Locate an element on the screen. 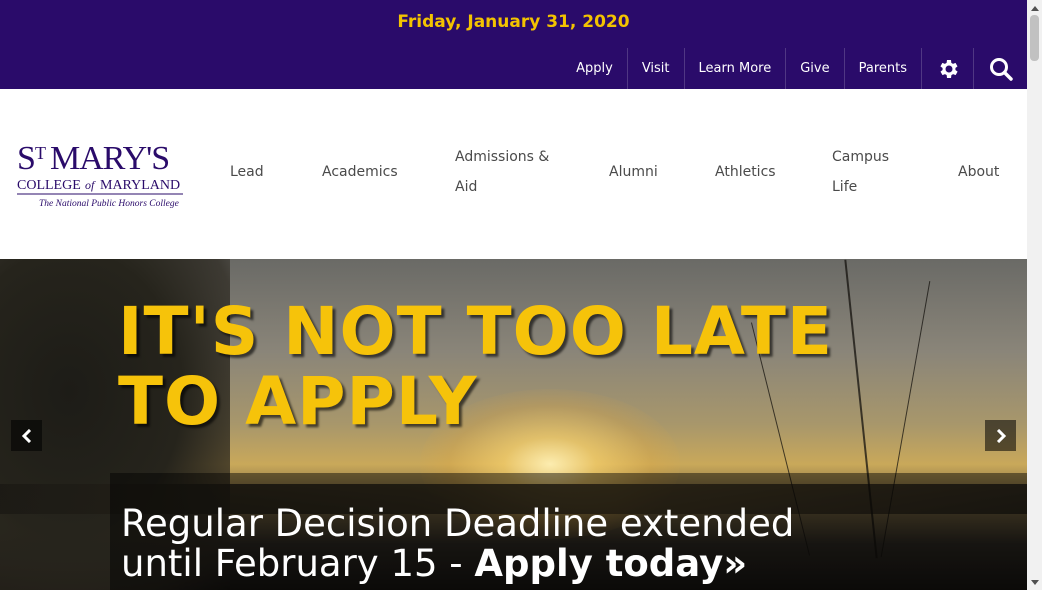  current-date: Friday, January 31, 2020 is located at coordinates (513, 22).